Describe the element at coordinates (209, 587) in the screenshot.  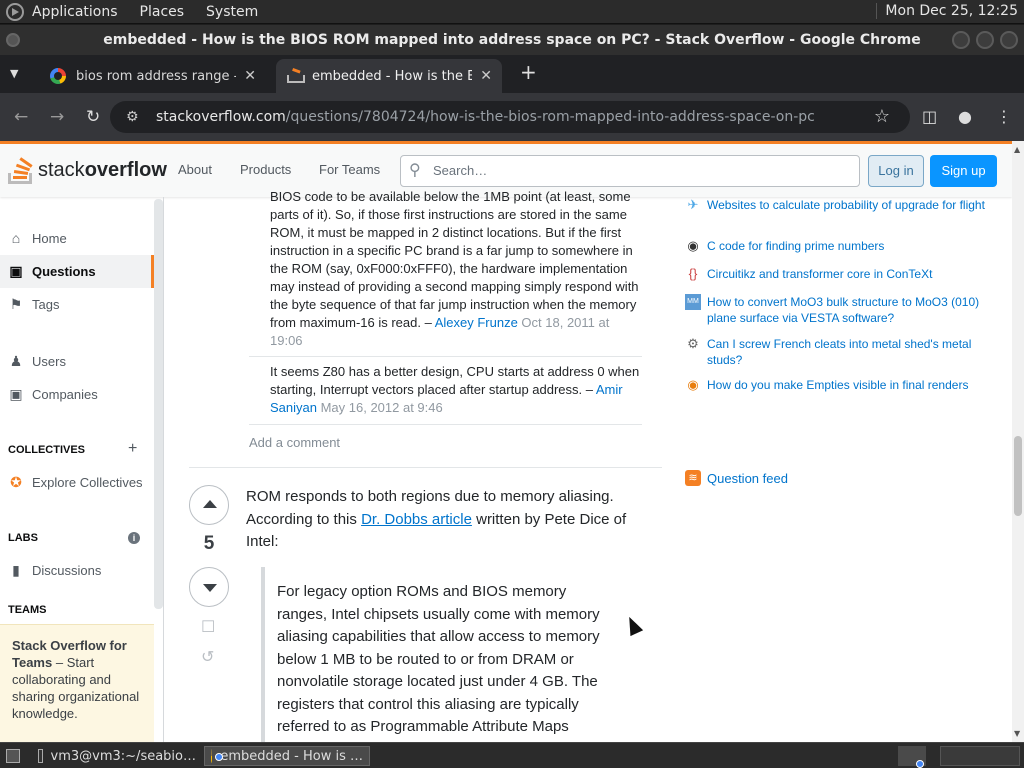
I see `downvote-button` at that location.